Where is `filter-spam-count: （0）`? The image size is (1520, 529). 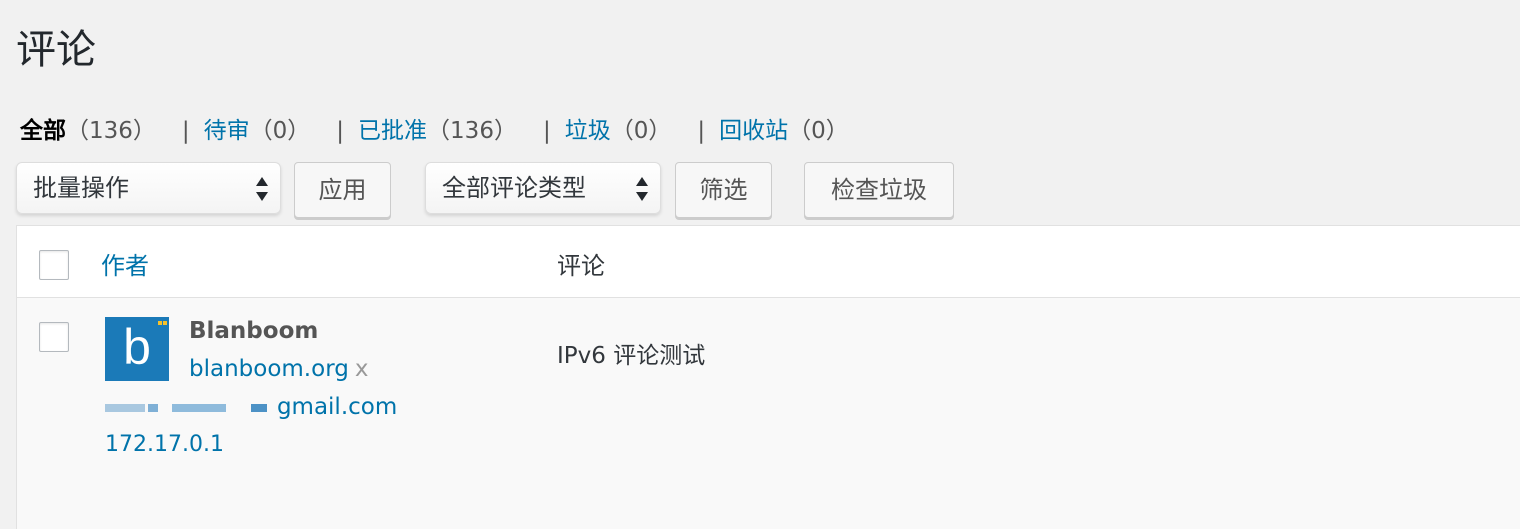 filter-spam-count: （0） is located at coordinates (641, 131).